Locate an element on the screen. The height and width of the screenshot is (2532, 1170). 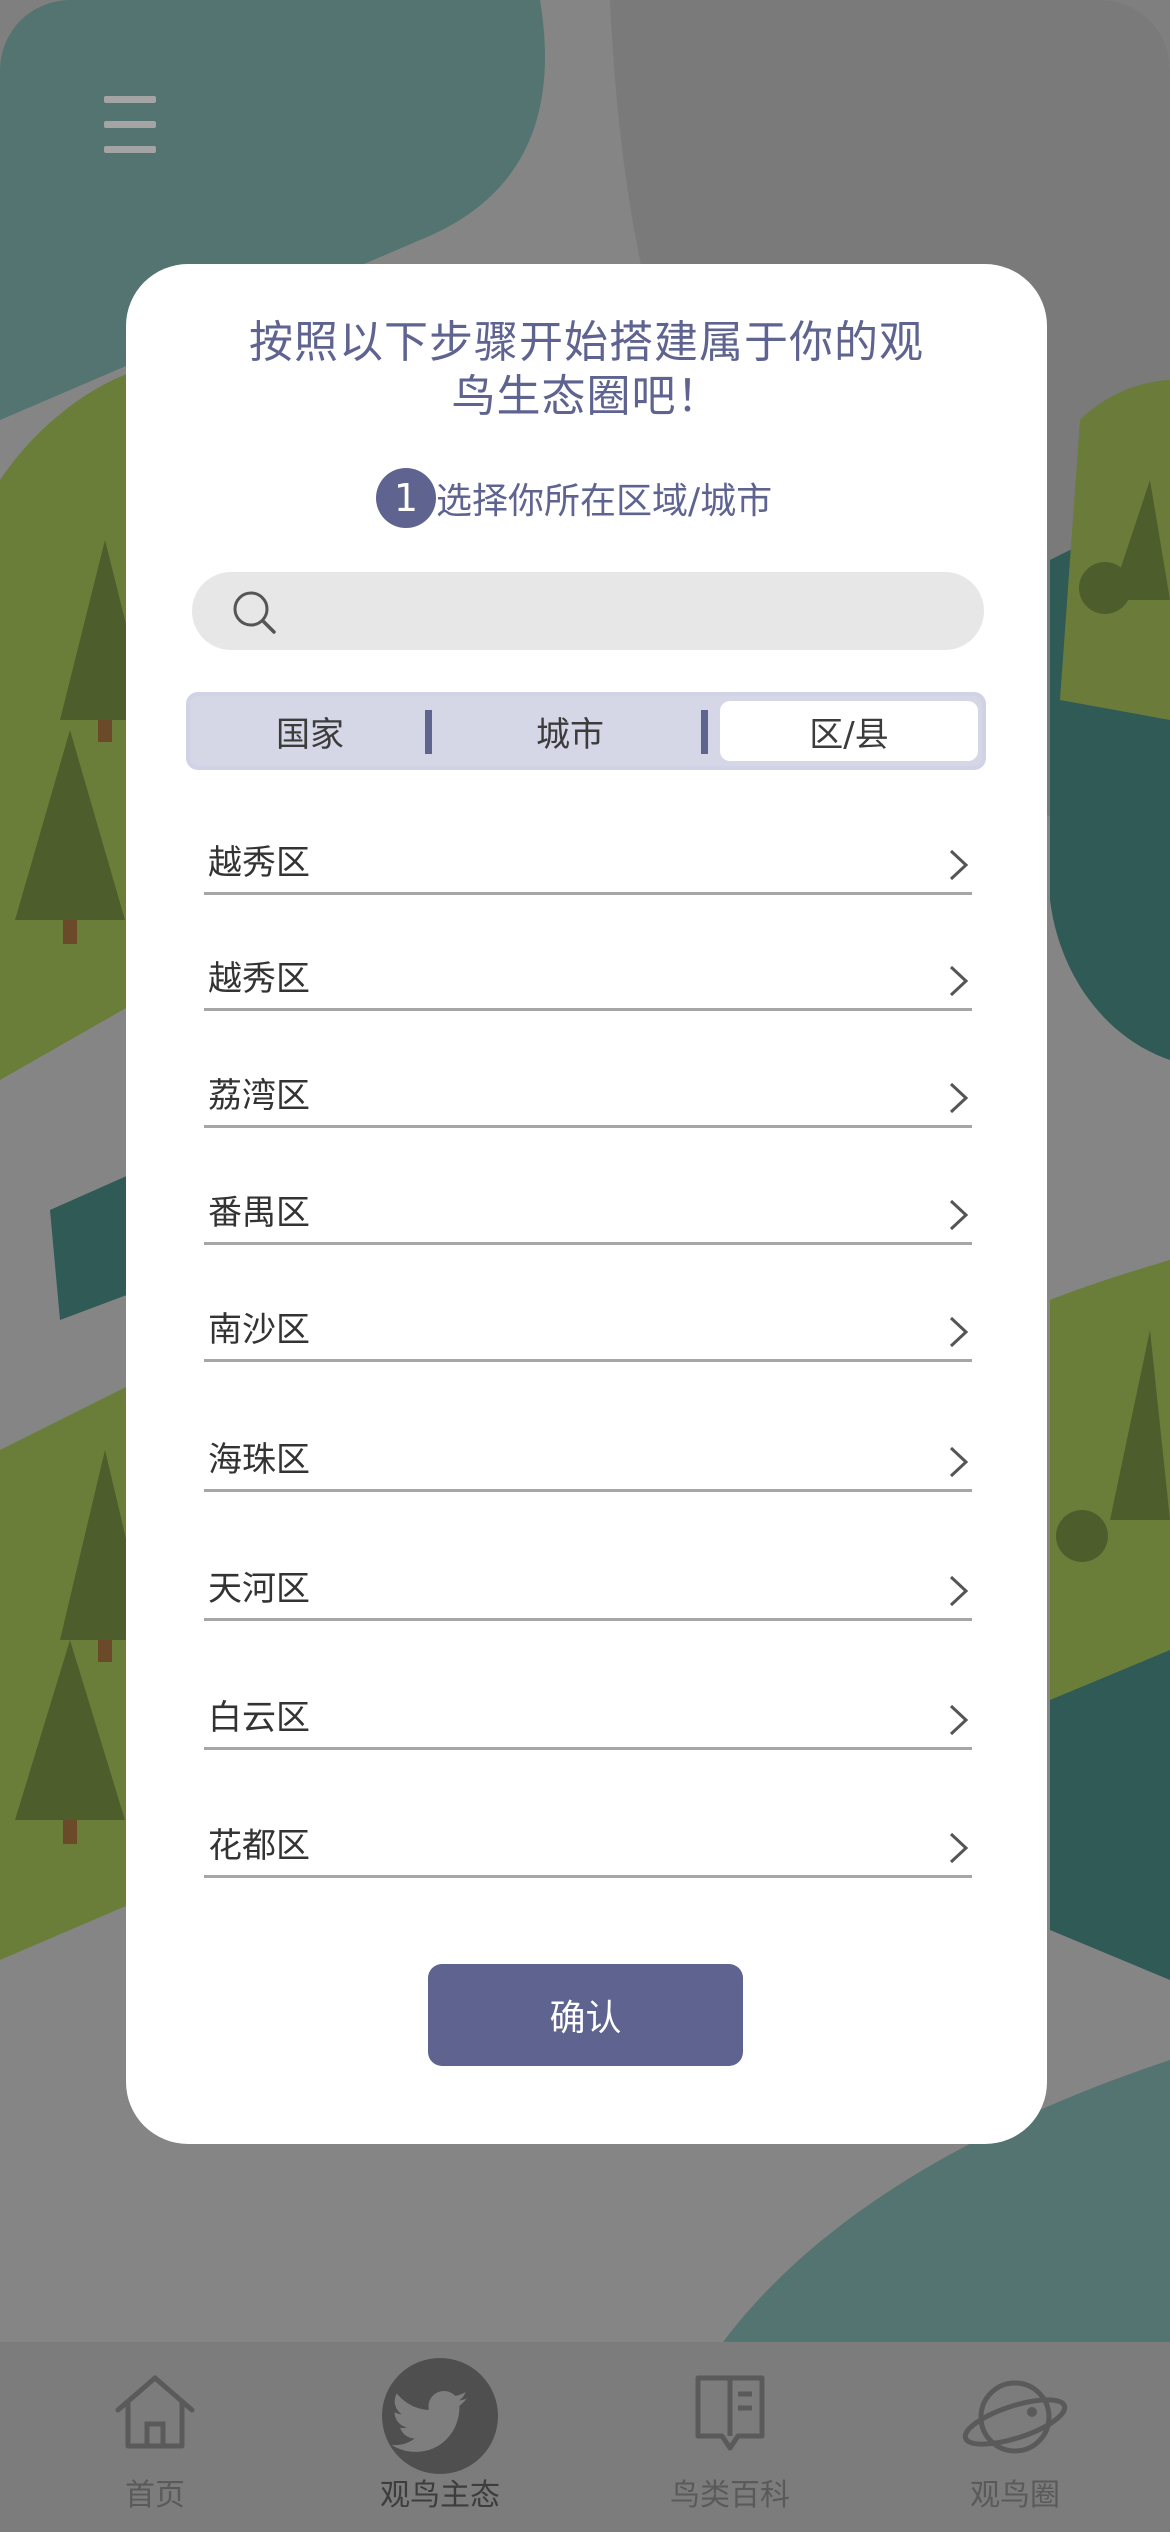
search-bar is located at coordinates (588, 612).